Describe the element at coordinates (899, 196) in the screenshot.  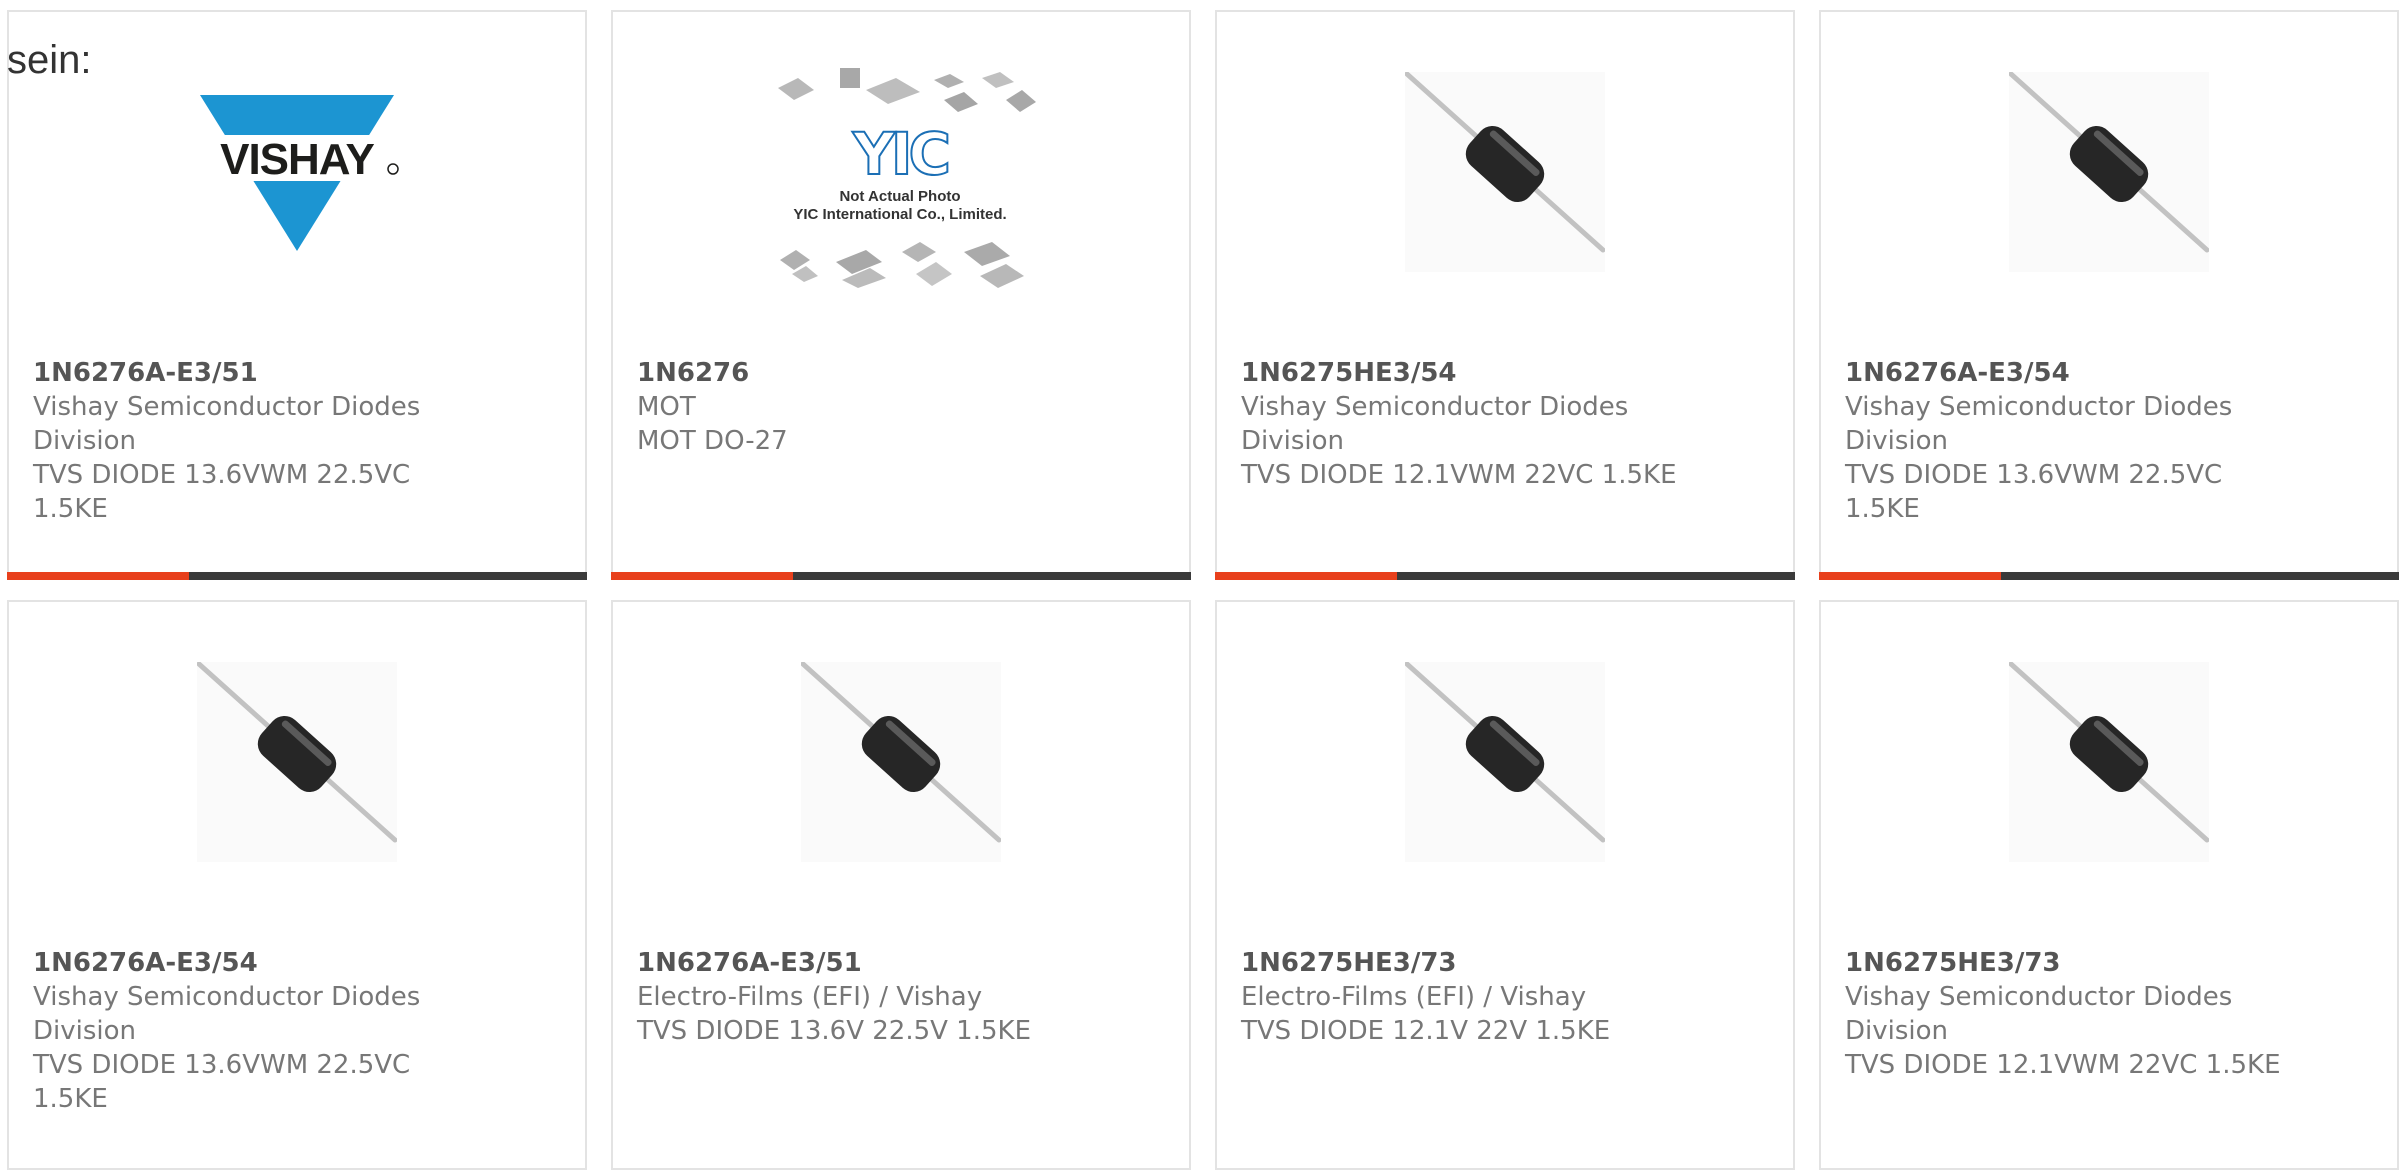
I see `svg-text: Not Actual Photo` at that location.